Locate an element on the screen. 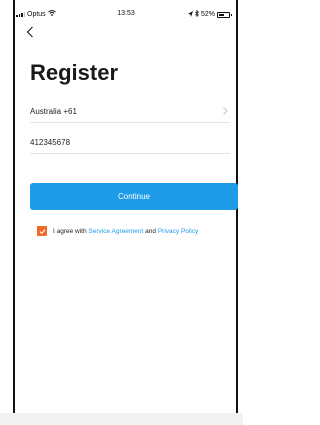 This screenshot has height=425, width=320. continue-button: Continue is located at coordinates (134, 196).